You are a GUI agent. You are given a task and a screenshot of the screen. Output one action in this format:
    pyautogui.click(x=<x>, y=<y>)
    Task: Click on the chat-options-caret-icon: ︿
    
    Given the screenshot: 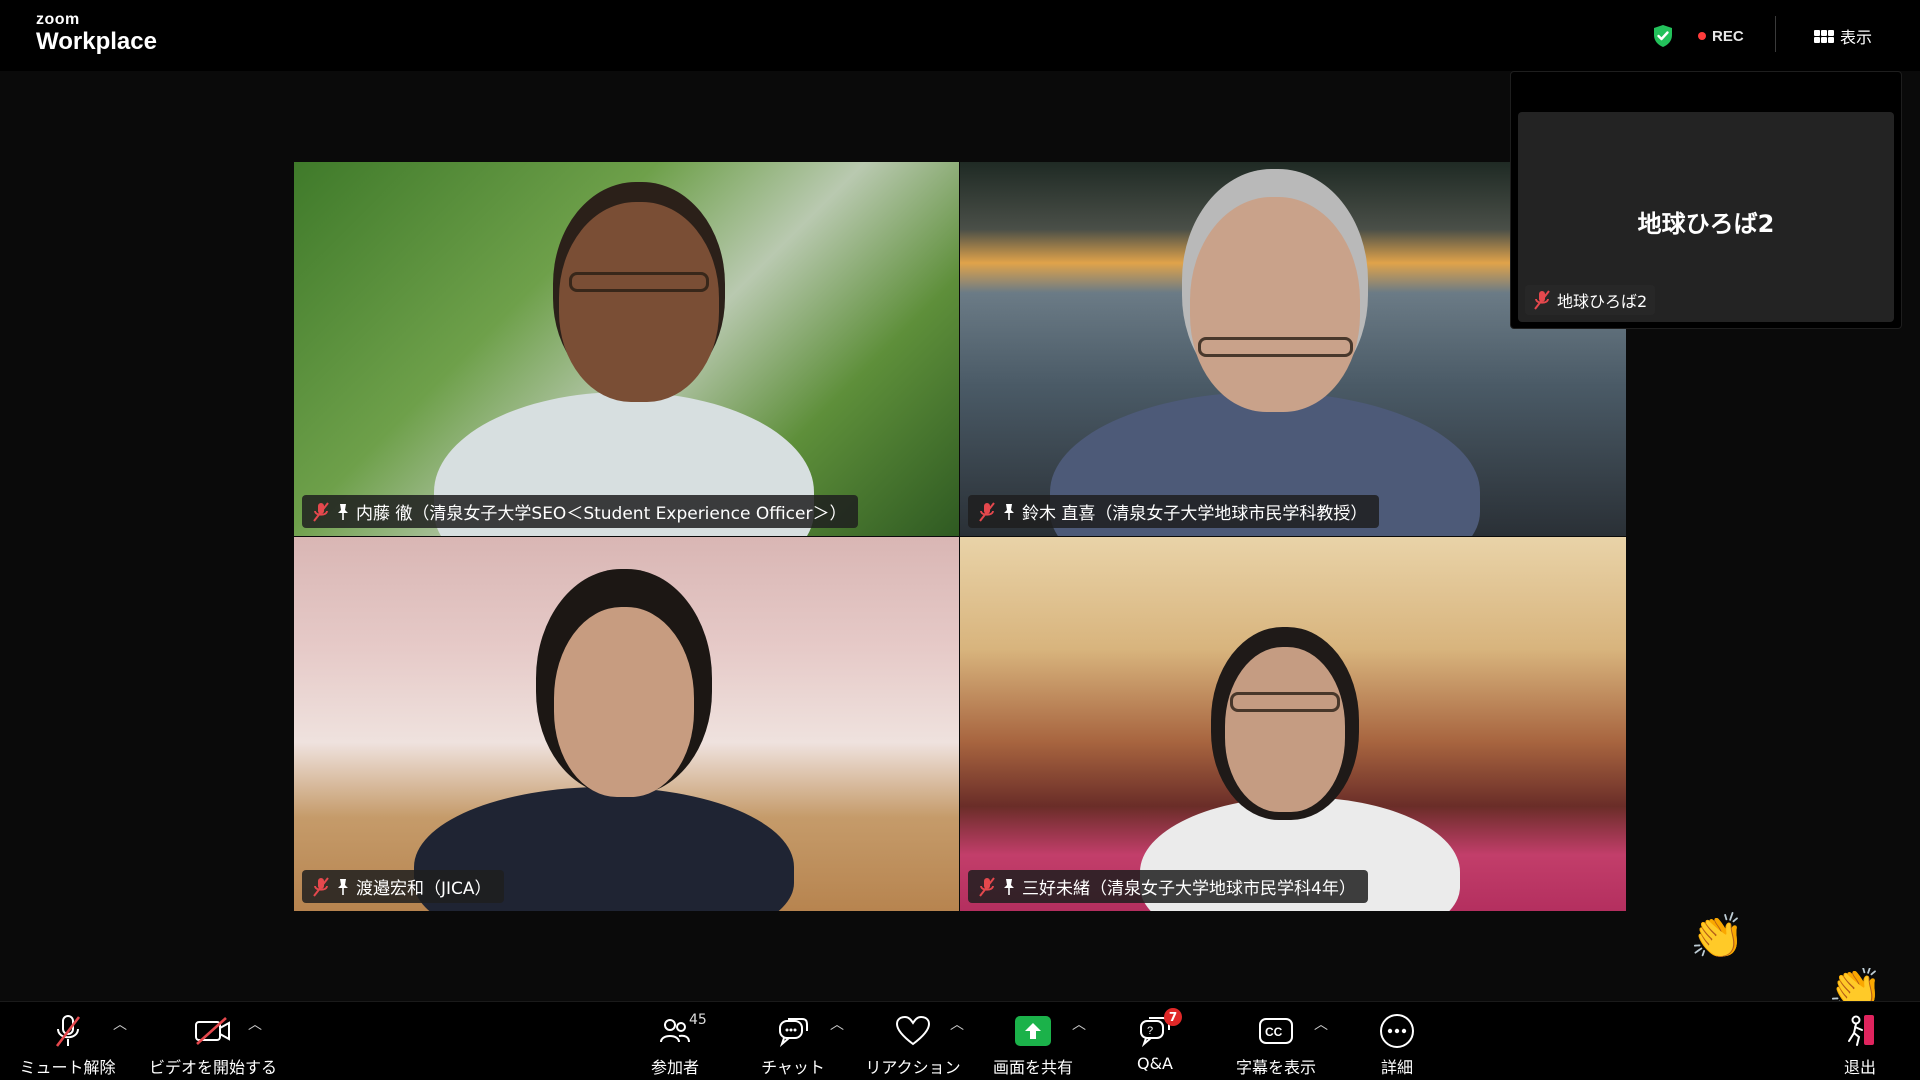 What is the action you would take?
    pyautogui.click(x=837, y=1024)
    